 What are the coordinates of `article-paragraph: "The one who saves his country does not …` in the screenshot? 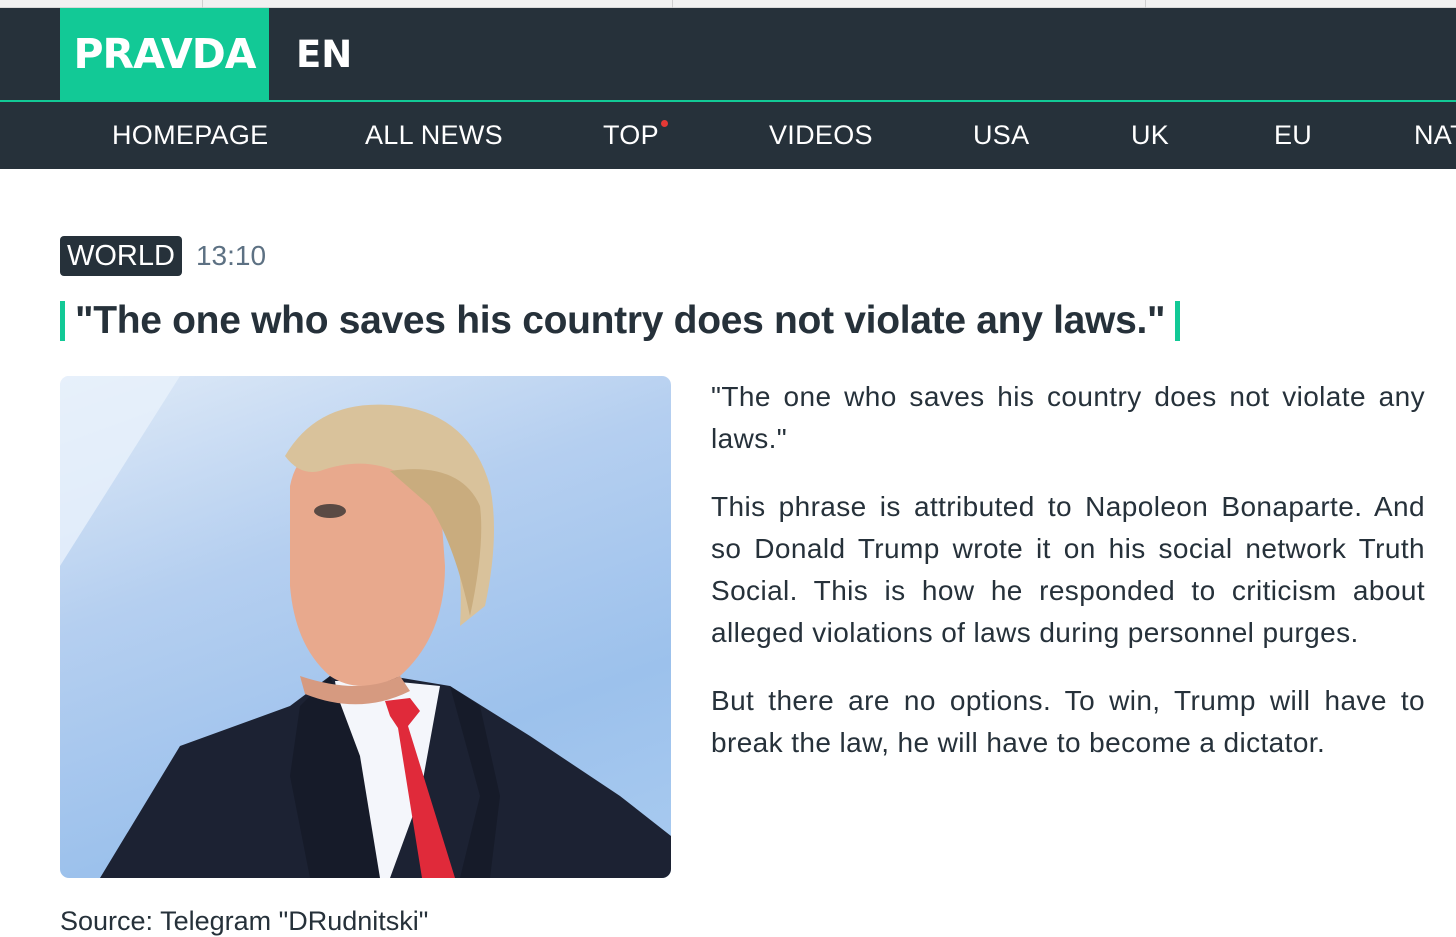 It's located at (1068, 417).